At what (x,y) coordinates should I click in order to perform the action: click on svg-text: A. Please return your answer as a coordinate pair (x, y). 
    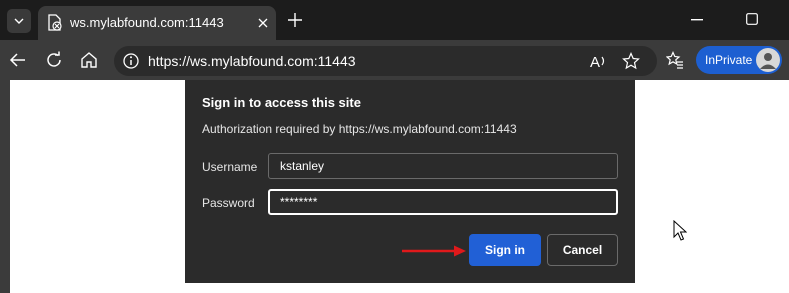
    Looking at the image, I should click on (595, 62).